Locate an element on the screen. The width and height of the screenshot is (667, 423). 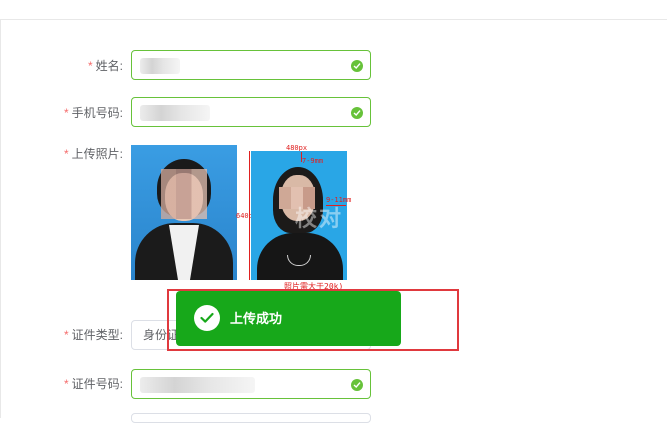
idtype-label-text: 证件类型: is located at coordinates (97, 335).